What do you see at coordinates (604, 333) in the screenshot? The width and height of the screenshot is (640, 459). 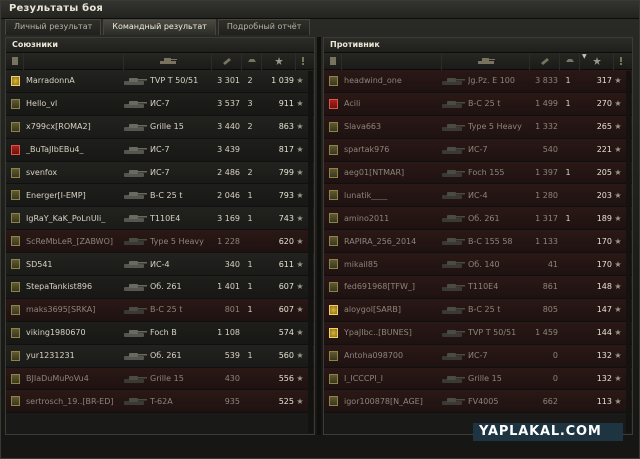 I see `xp-value: 144` at bounding box center [604, 333].